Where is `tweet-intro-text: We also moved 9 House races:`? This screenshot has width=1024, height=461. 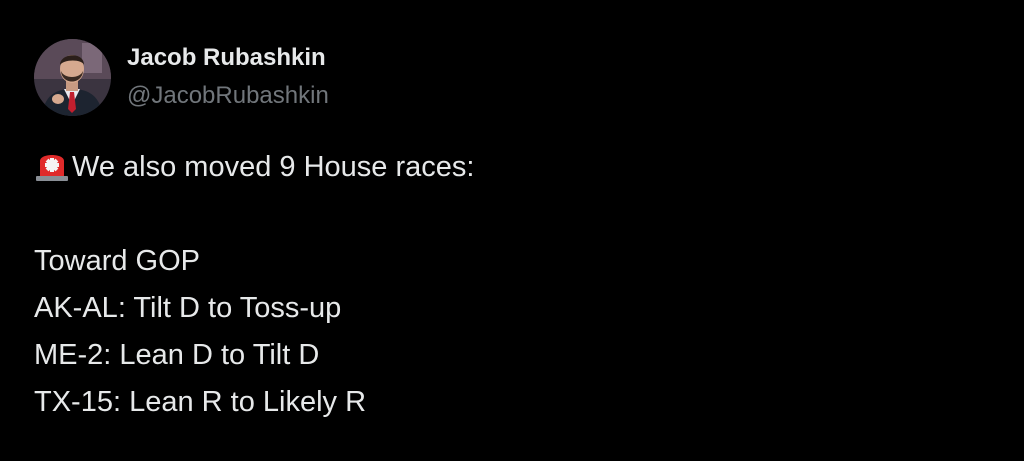 tweet-intro-text: We also moved 9 House races: is located at coordinates (273, 167).